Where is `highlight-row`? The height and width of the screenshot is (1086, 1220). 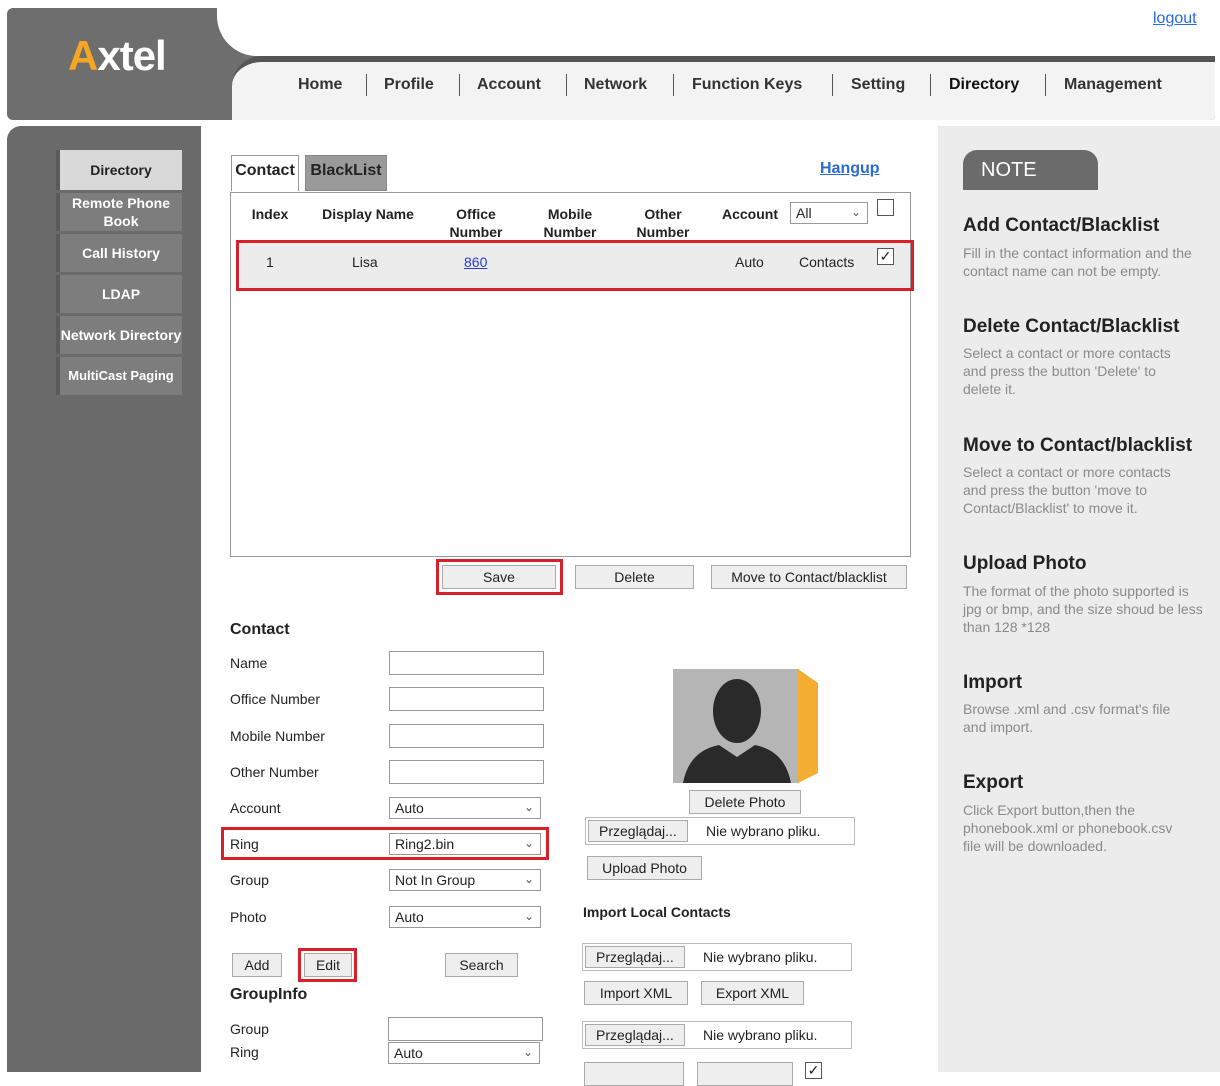 highlight-row is located at coordinates (575, 265).